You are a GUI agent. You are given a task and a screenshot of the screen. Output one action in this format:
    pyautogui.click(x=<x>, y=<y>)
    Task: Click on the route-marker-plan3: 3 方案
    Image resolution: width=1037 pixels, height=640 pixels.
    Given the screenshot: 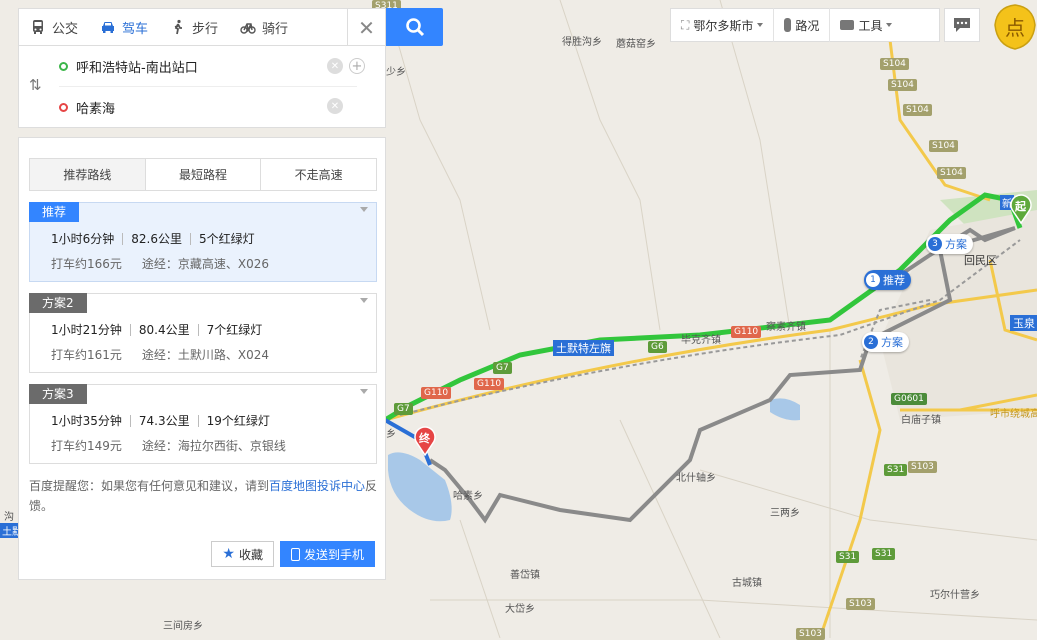 What is the action you would take?
    pyautogui.click(x=949, y=244)
    